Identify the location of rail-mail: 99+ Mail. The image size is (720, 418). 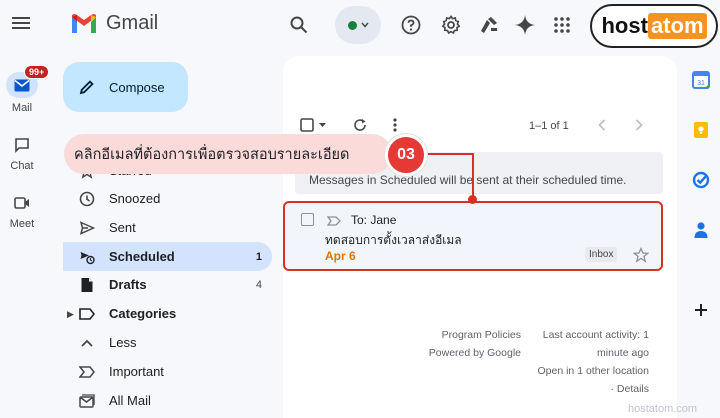
(25, 89).